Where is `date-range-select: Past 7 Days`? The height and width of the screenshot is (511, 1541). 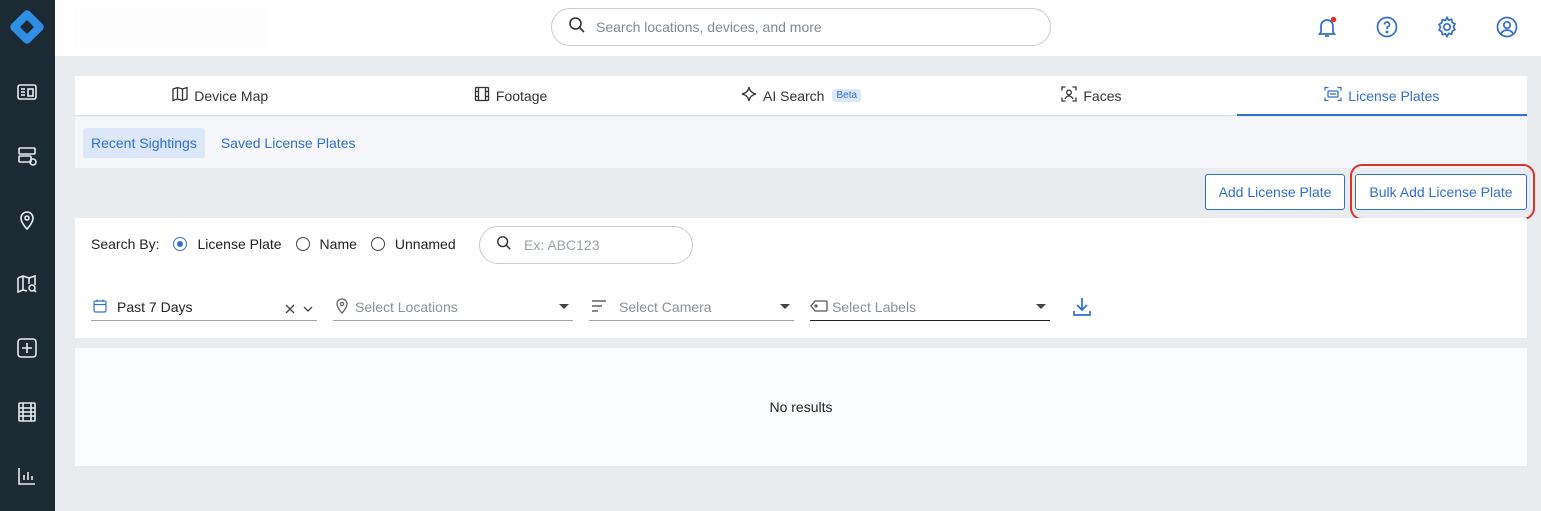
date-range-select: Past 7 Days is located at coordinates (204, 307).